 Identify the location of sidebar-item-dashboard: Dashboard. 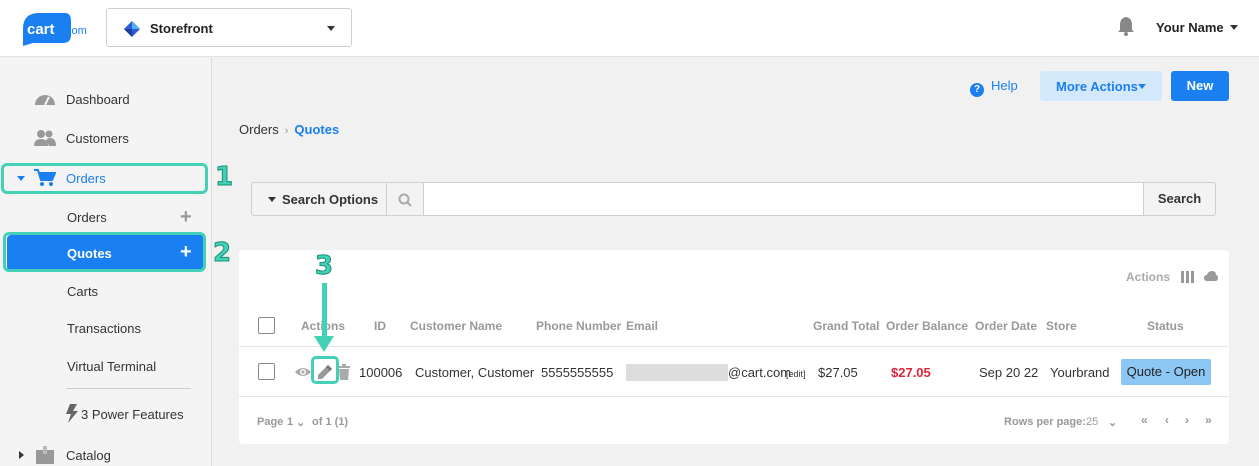
(106, 99).